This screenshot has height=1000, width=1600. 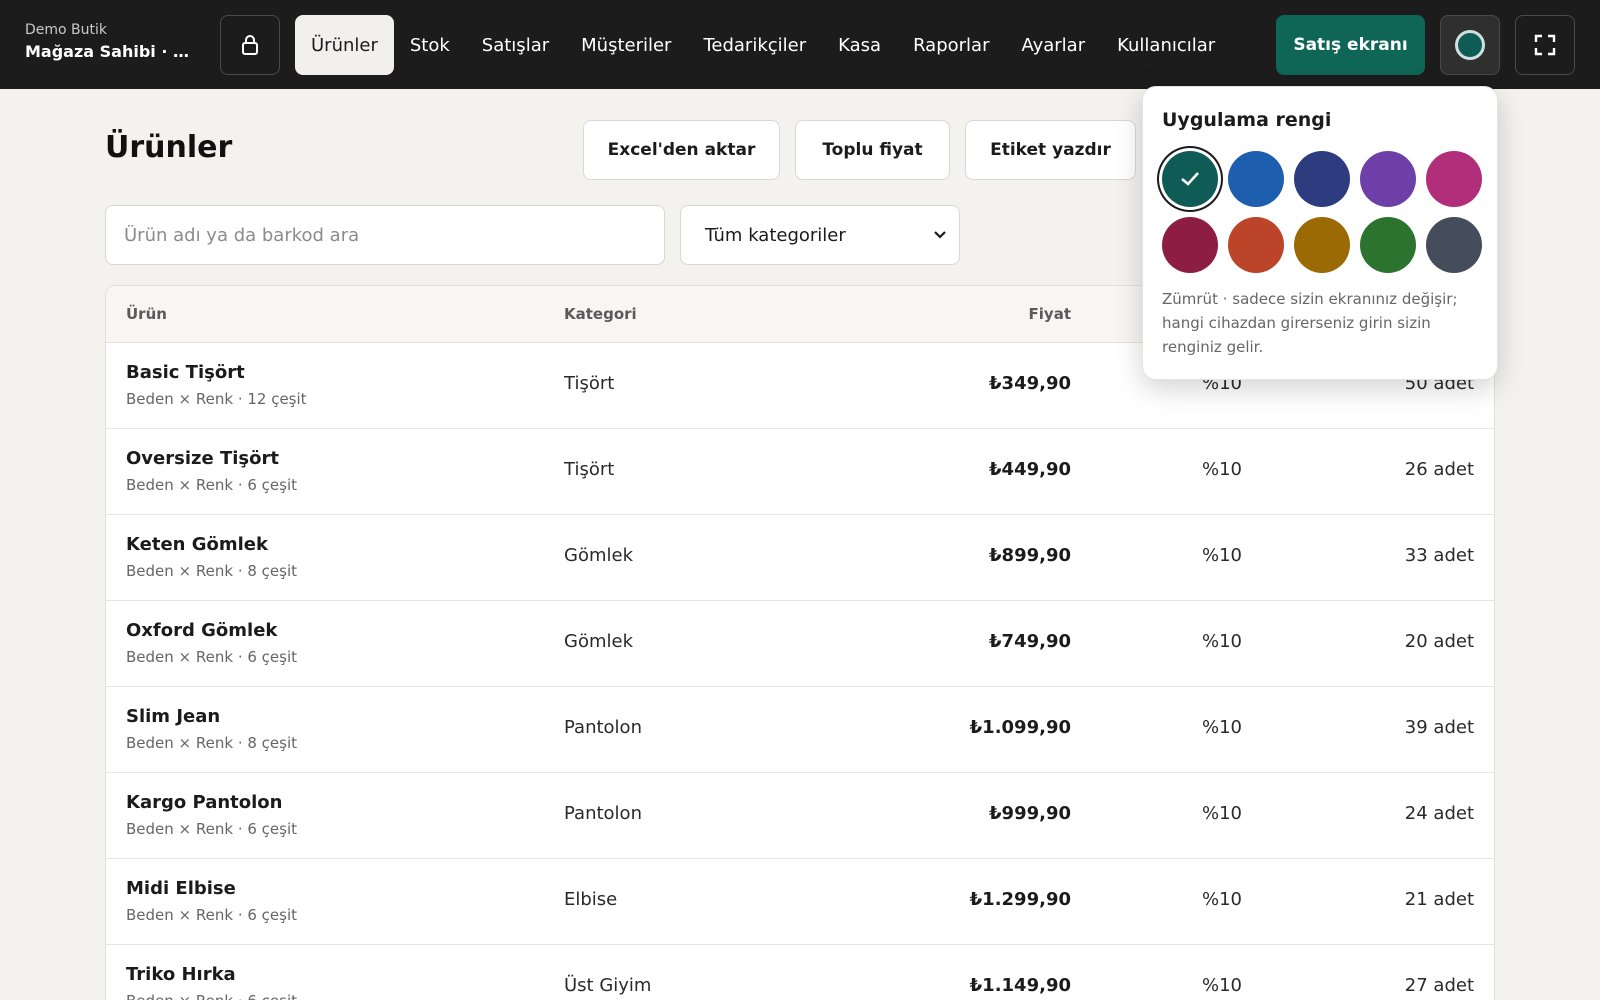 I want to click on product-cell: Oversize Tişört Beden × Renk · 6 çeşit, so click(x=211, y=471).